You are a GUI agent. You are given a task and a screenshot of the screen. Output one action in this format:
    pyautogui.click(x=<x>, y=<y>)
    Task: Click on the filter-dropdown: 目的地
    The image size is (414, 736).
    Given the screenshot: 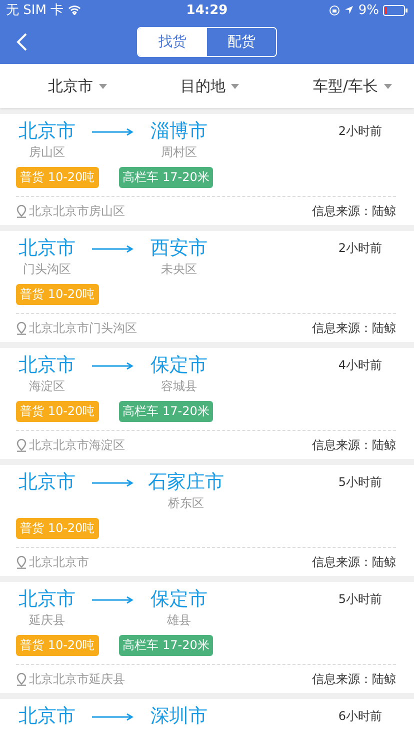 What is the action you would take?
    pyautogui.click(x=210, y=86)
    